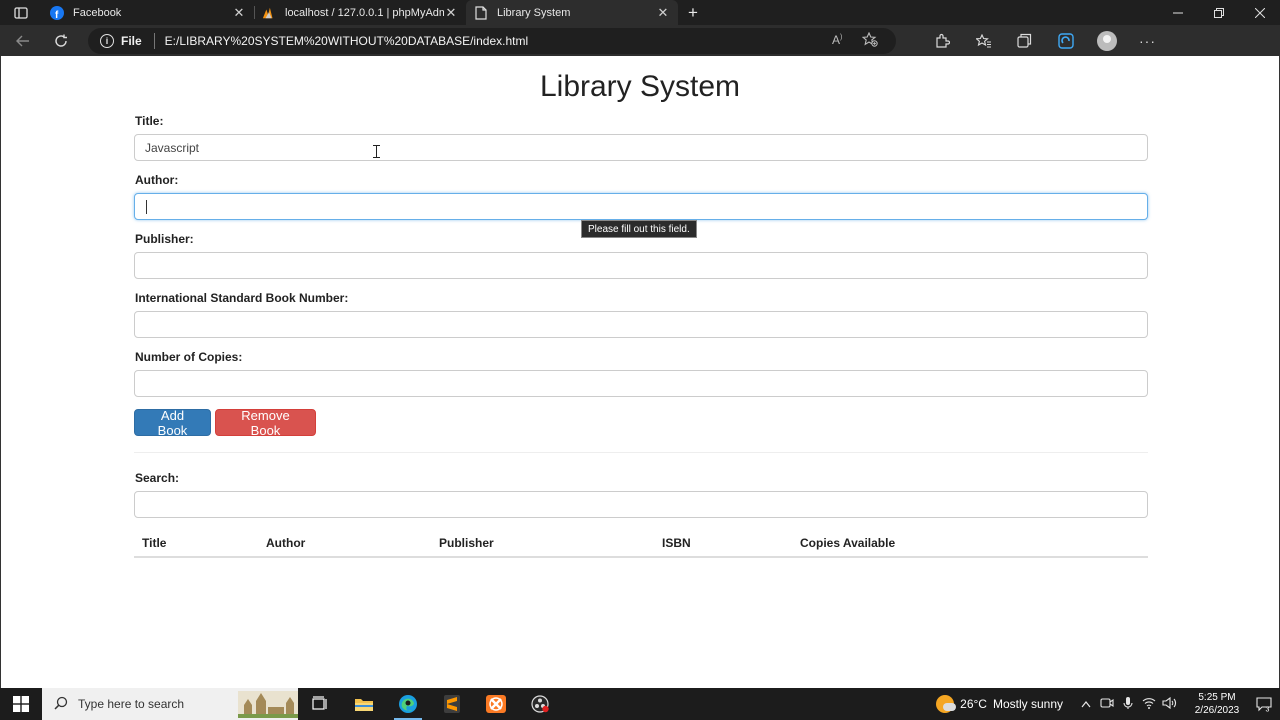 Image resolution: width=1280 pixels, height=720 pixels. Describe the element at coordinates (641, 147) in the screenshot. I see `title-input` at that location.